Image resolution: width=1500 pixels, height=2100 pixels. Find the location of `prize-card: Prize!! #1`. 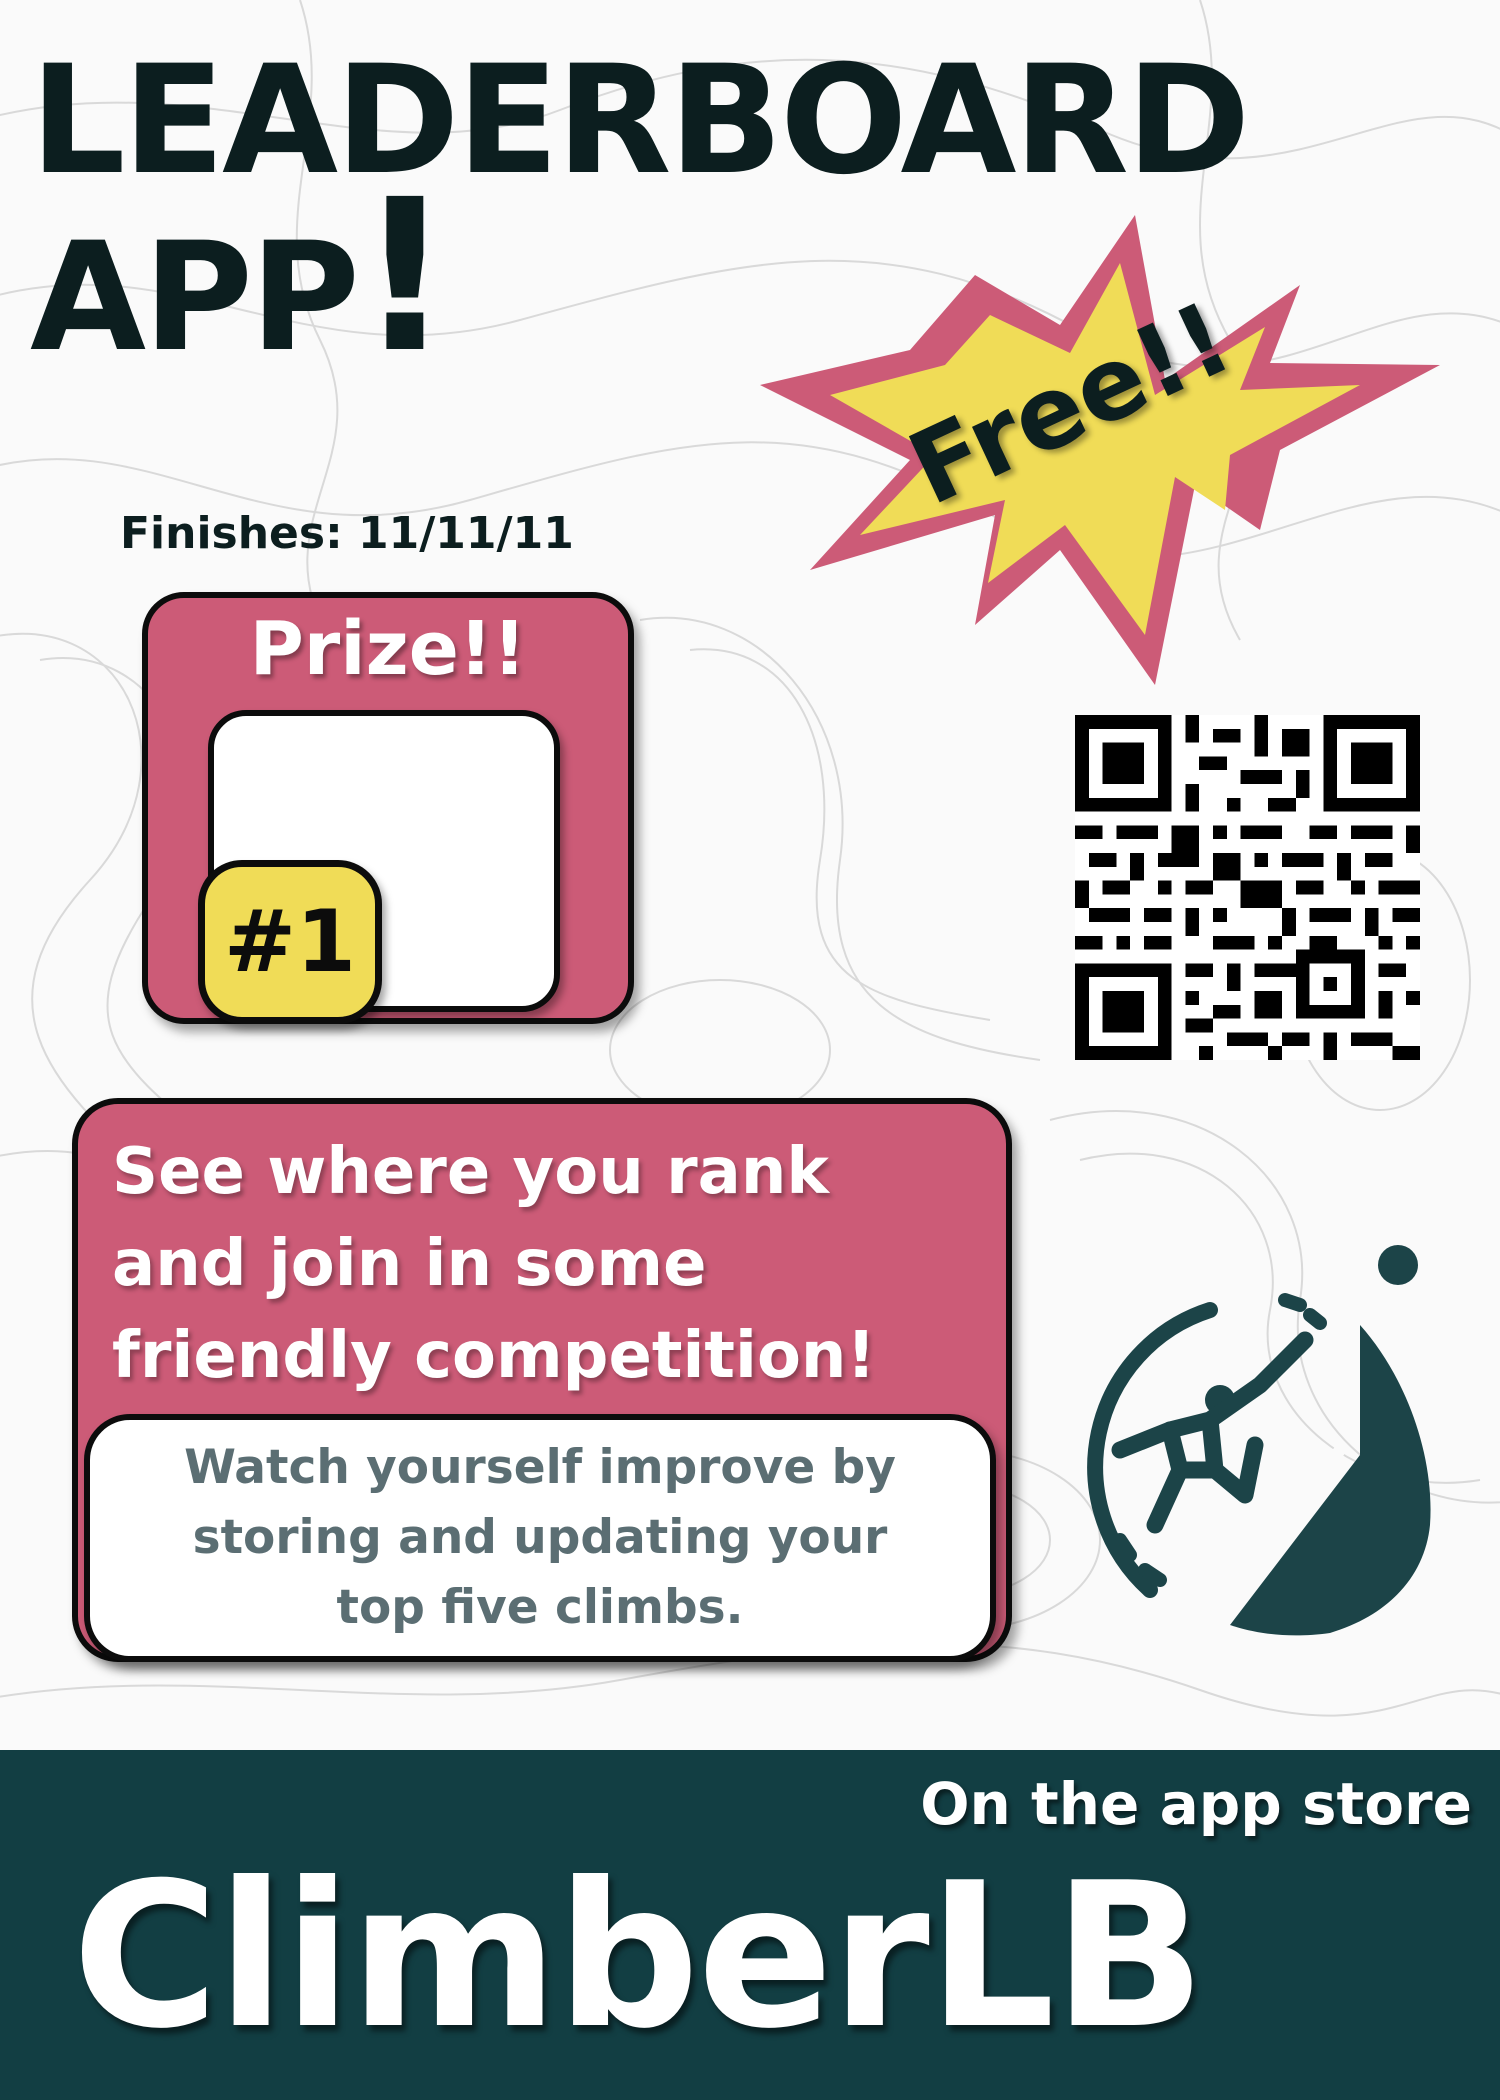

prize-card: Prize!! #1 is located at coordinates (388, 808).